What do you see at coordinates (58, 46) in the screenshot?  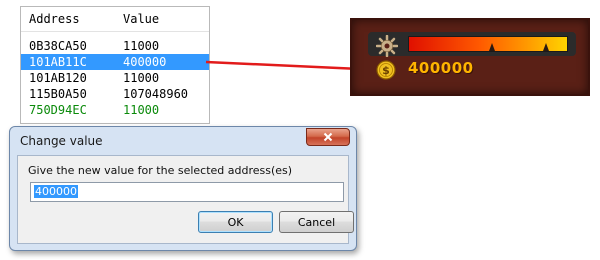 I see `address-cell: 0B38CA50` at bounding box center [58, 46].